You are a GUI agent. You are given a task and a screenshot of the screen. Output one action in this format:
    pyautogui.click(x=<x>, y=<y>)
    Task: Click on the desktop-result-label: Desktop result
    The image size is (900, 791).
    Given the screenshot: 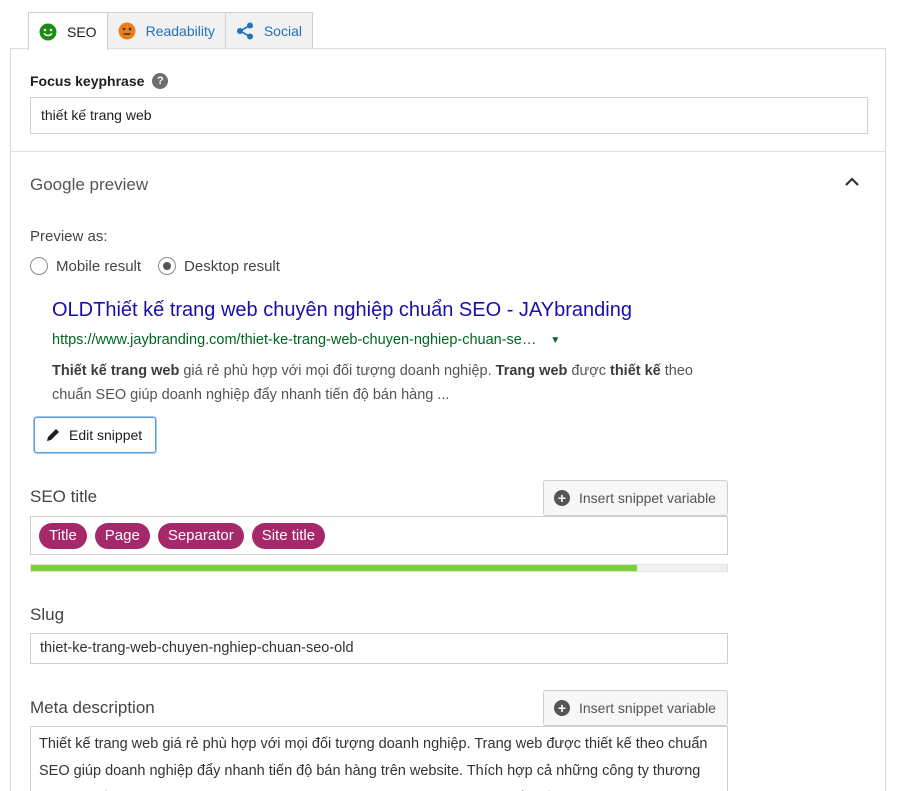 What is the action you would take?
    pyautogui.click(x=232, y=266)
    